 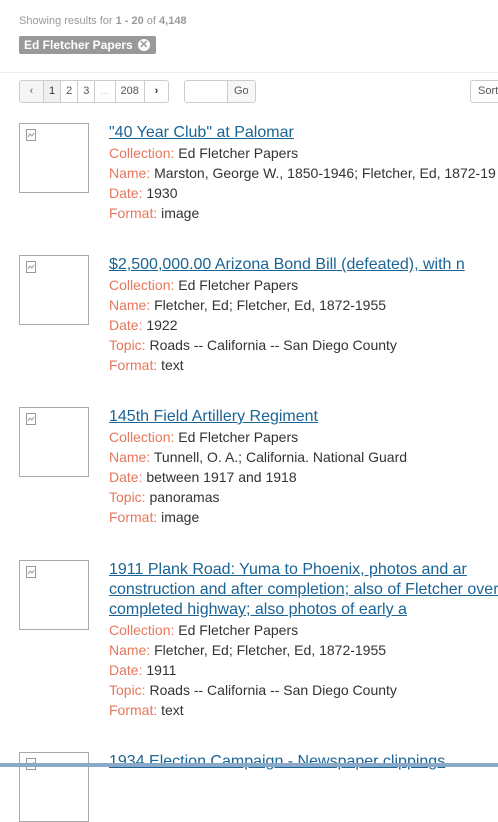 I want to click on bottom-bar, so click(x=249, y=765).